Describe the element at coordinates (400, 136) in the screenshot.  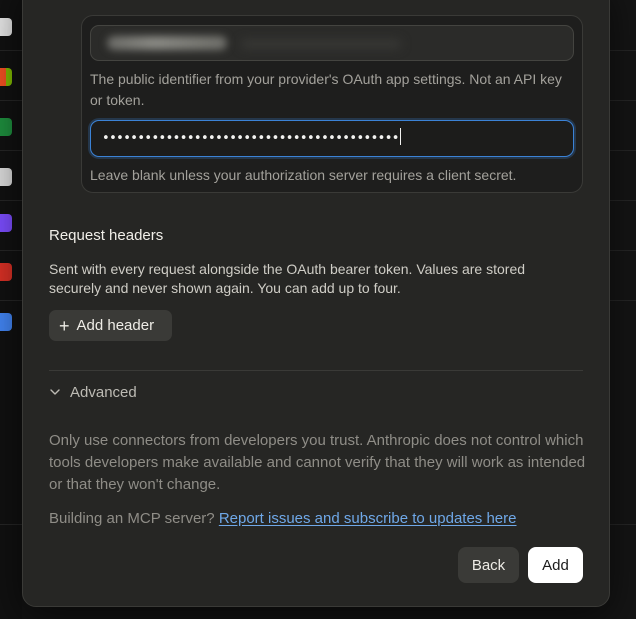
I see `text-caret` at that location.